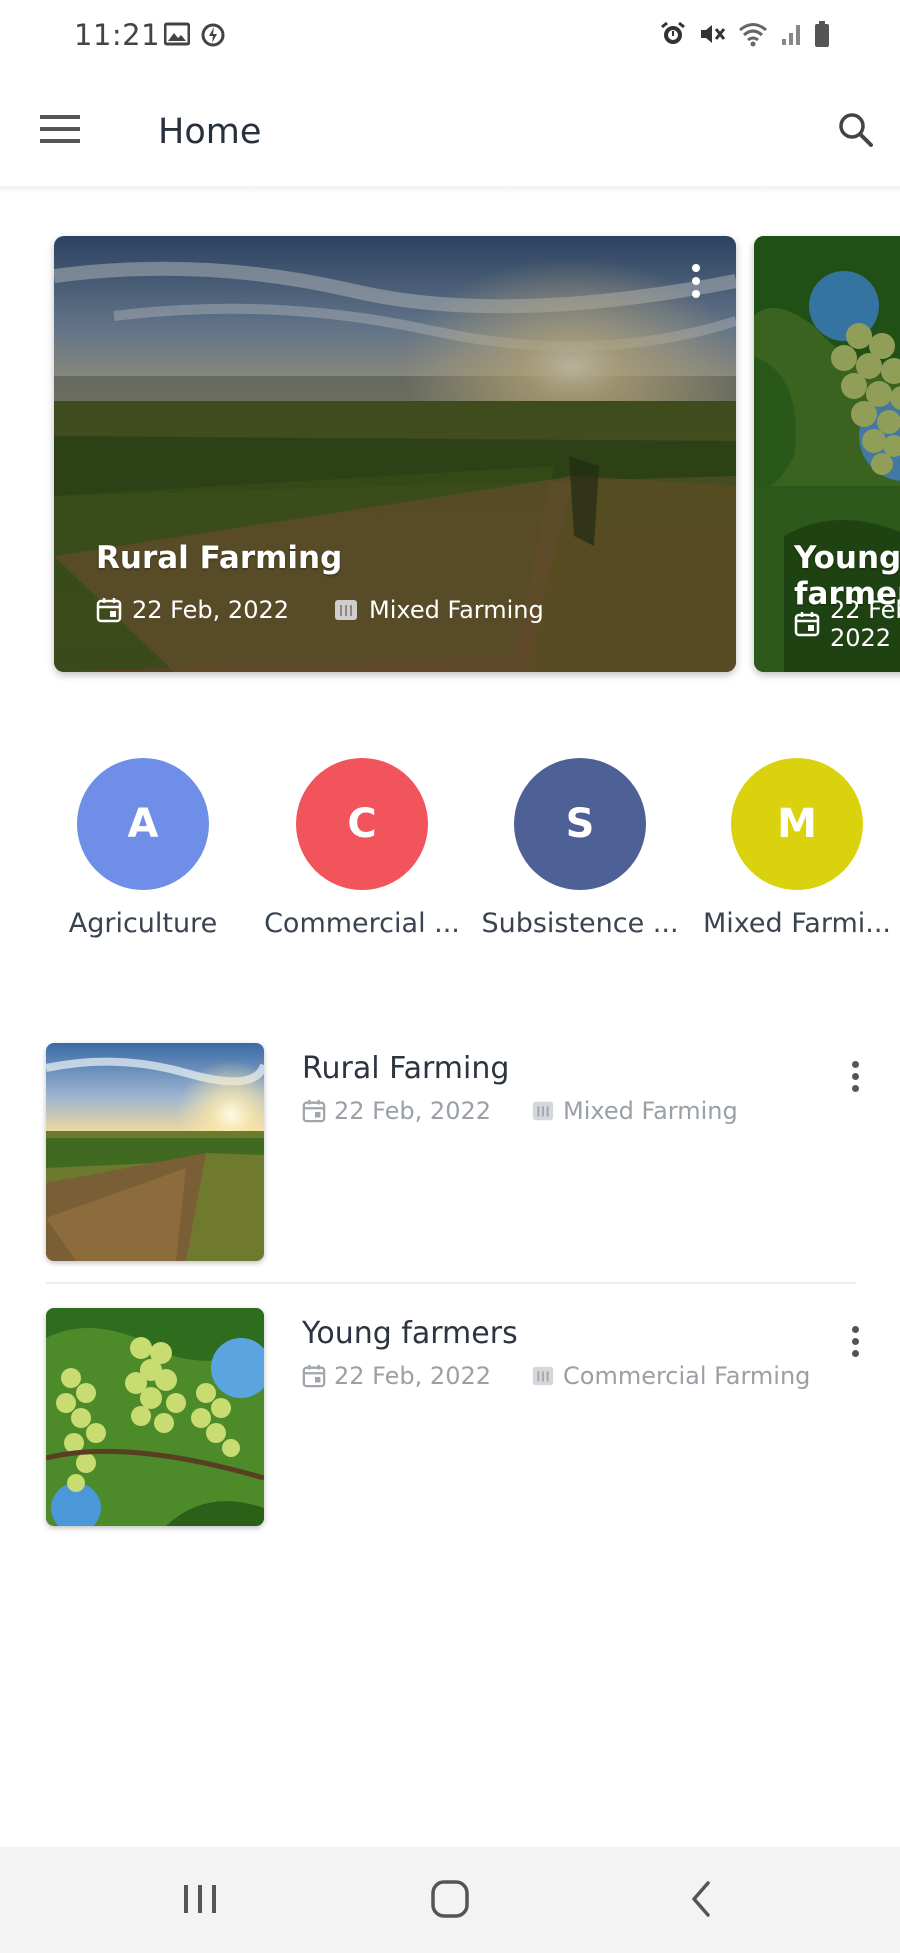 Image resolution: width=900 pixels, height=1953 pixels. Describe the element at coordinates (580, 824) in the screenshot. I see `category-avatar: S` at that location.